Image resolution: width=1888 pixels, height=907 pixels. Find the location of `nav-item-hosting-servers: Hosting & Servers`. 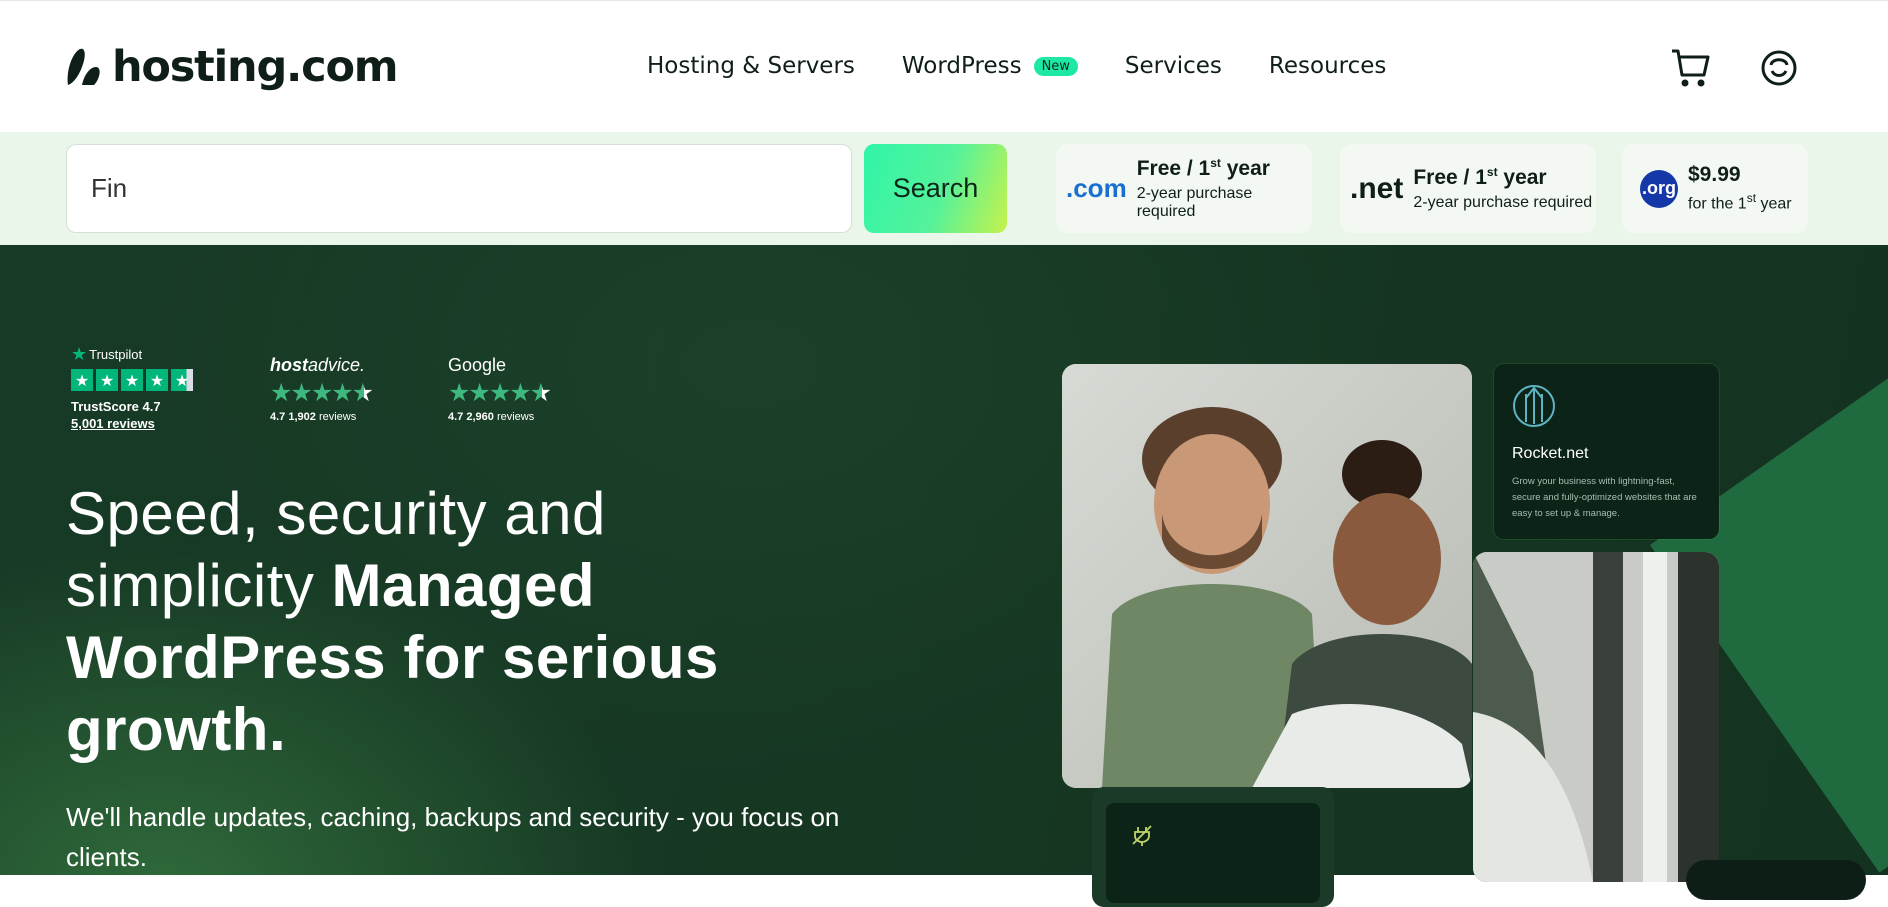

nav-item-hosting-servers: Hosting & Servers is located at coordinates (751, 66).